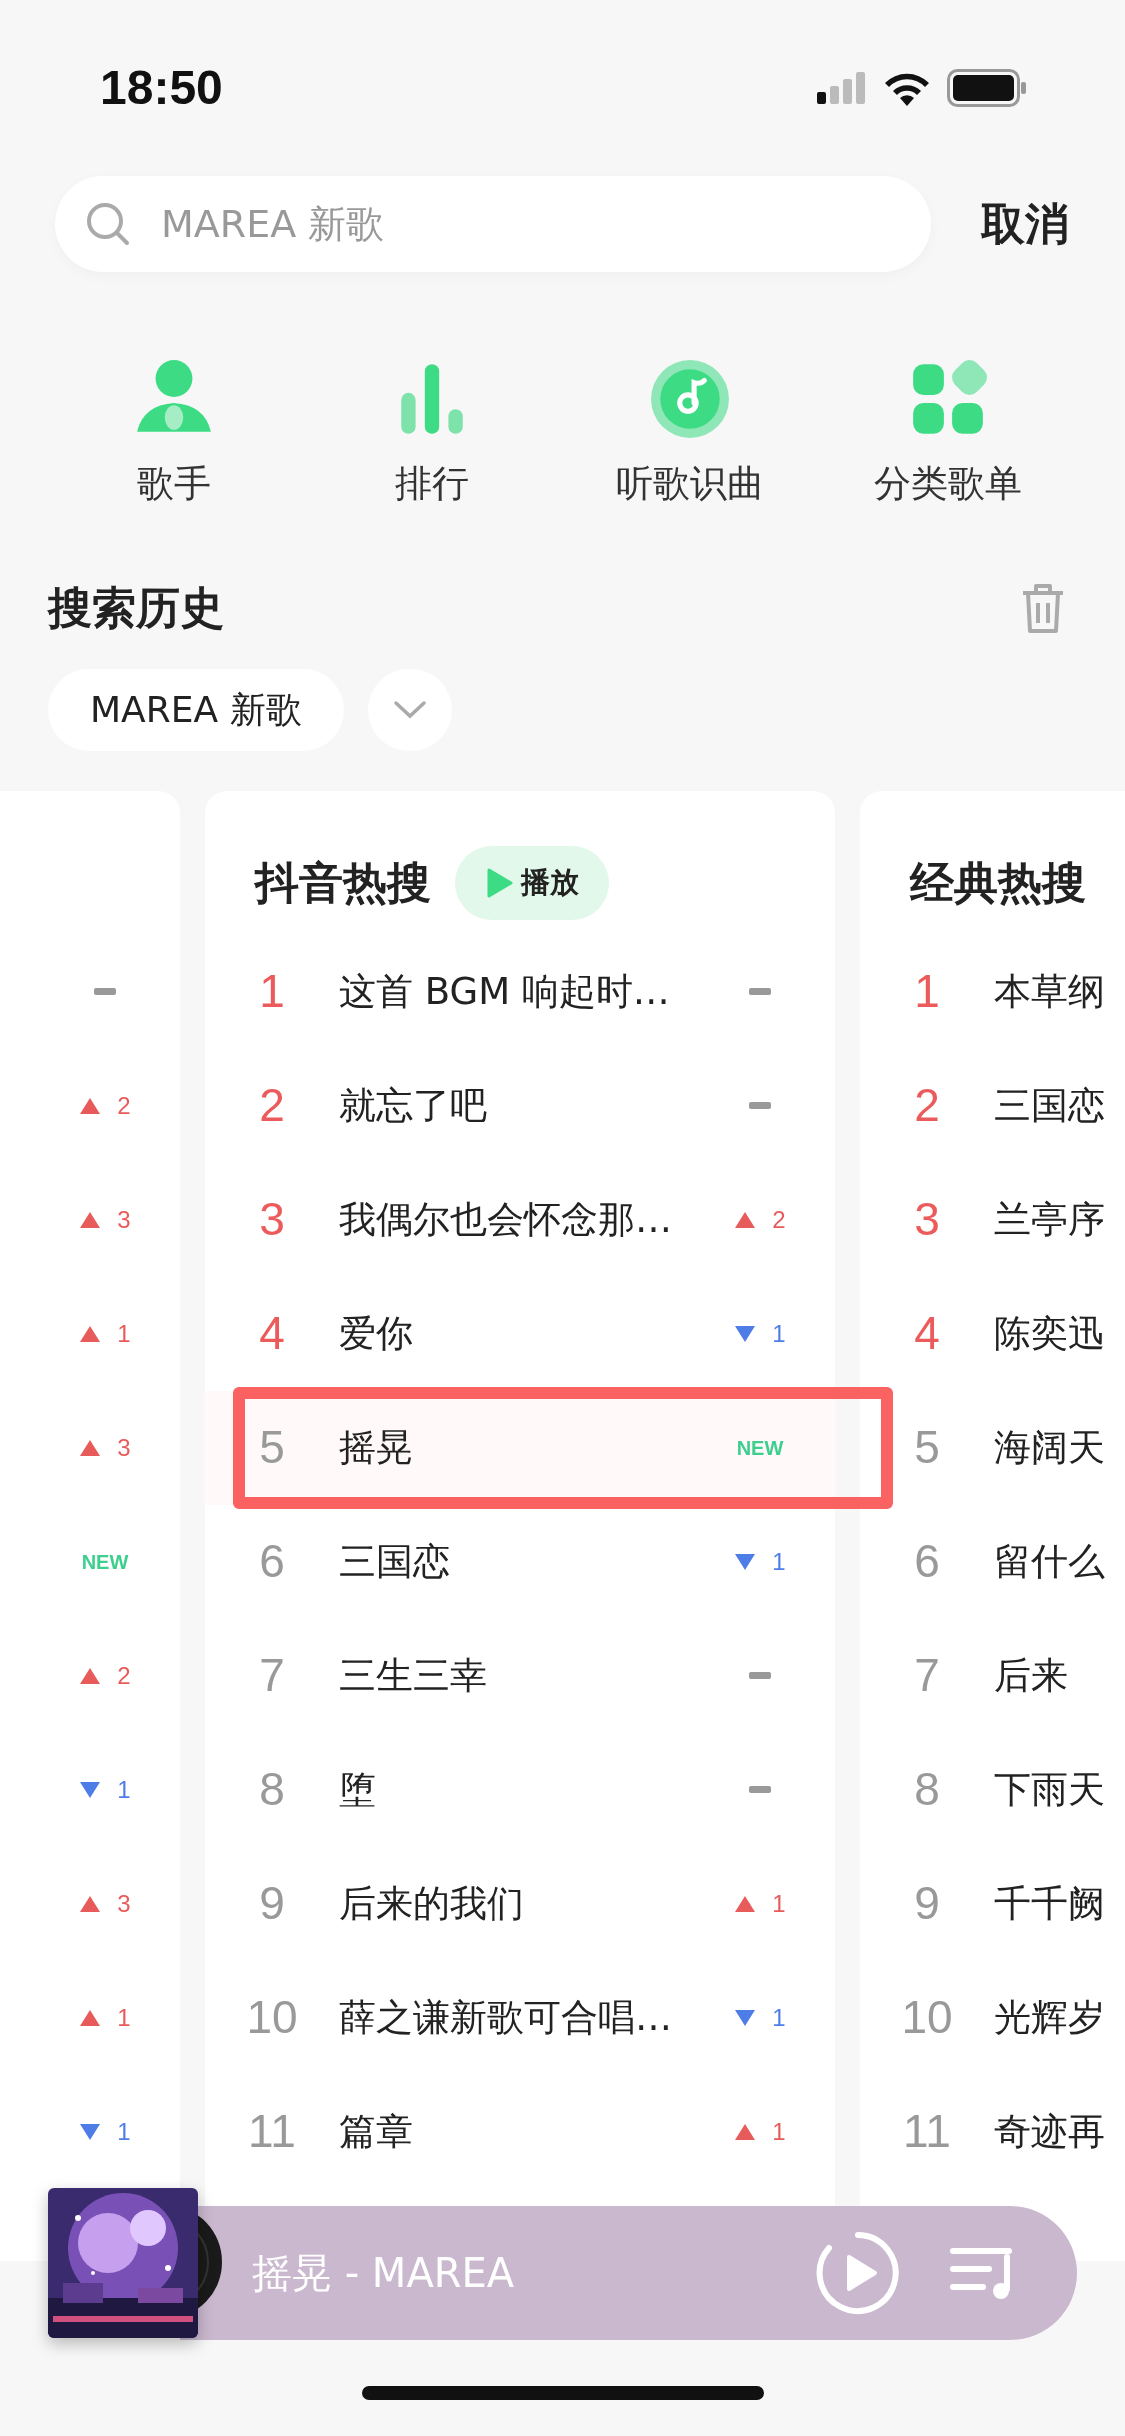 The height and width of the screenshot is (2436, 1125). What do you see at coordinates (1059, 1675) in the screenshot?
I see `song-title: 后来` at bounding box center [1059, 1675].